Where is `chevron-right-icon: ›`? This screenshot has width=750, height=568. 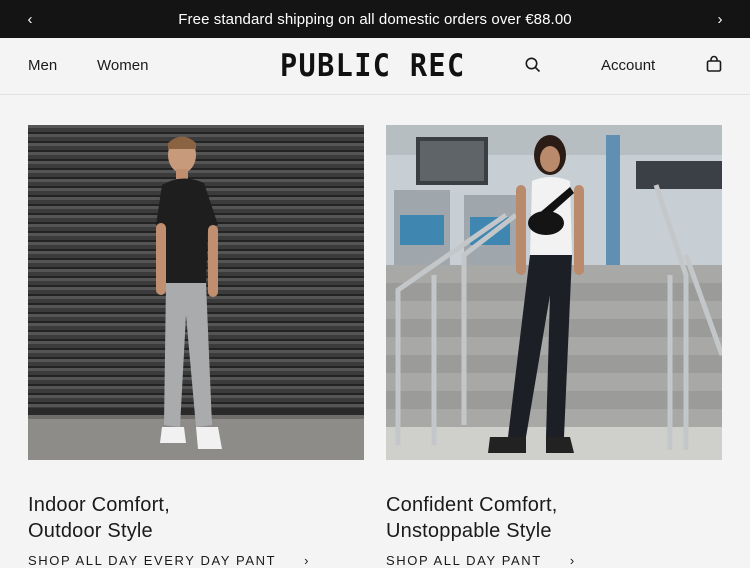 chevron-right-icon: › is located at coordinates (720, 19).